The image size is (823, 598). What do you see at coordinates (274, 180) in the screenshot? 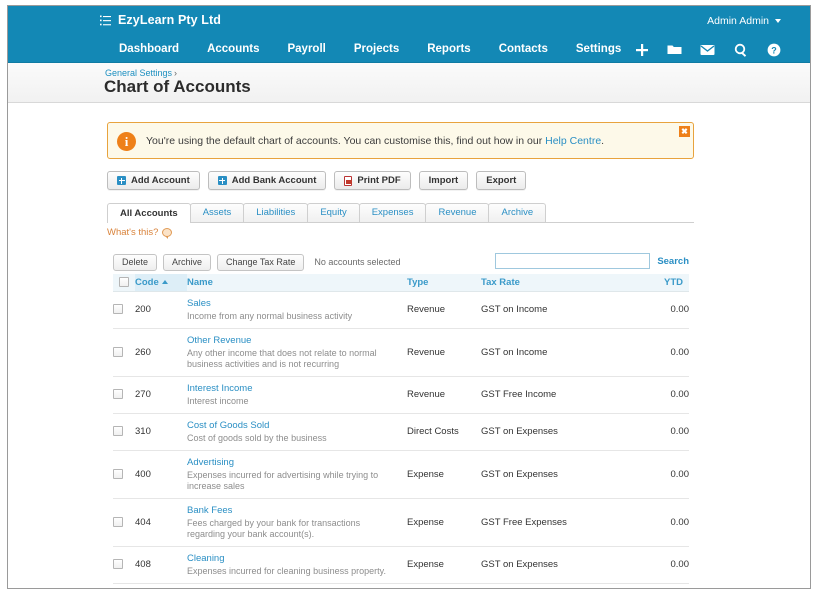
I see `add-bank-account-label: Add Bank Account` at bounding box center [274, 180].